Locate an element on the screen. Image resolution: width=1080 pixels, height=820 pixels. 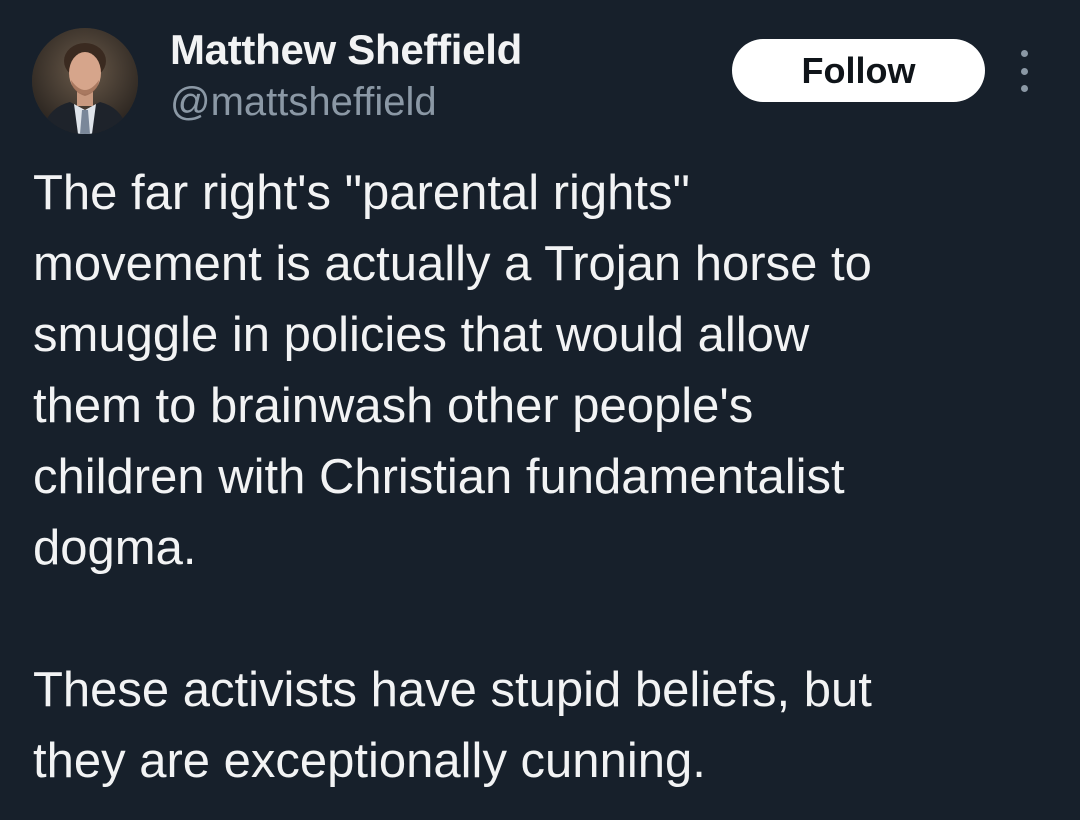
more-vertical-icon is located at coordinates (1024, 71).